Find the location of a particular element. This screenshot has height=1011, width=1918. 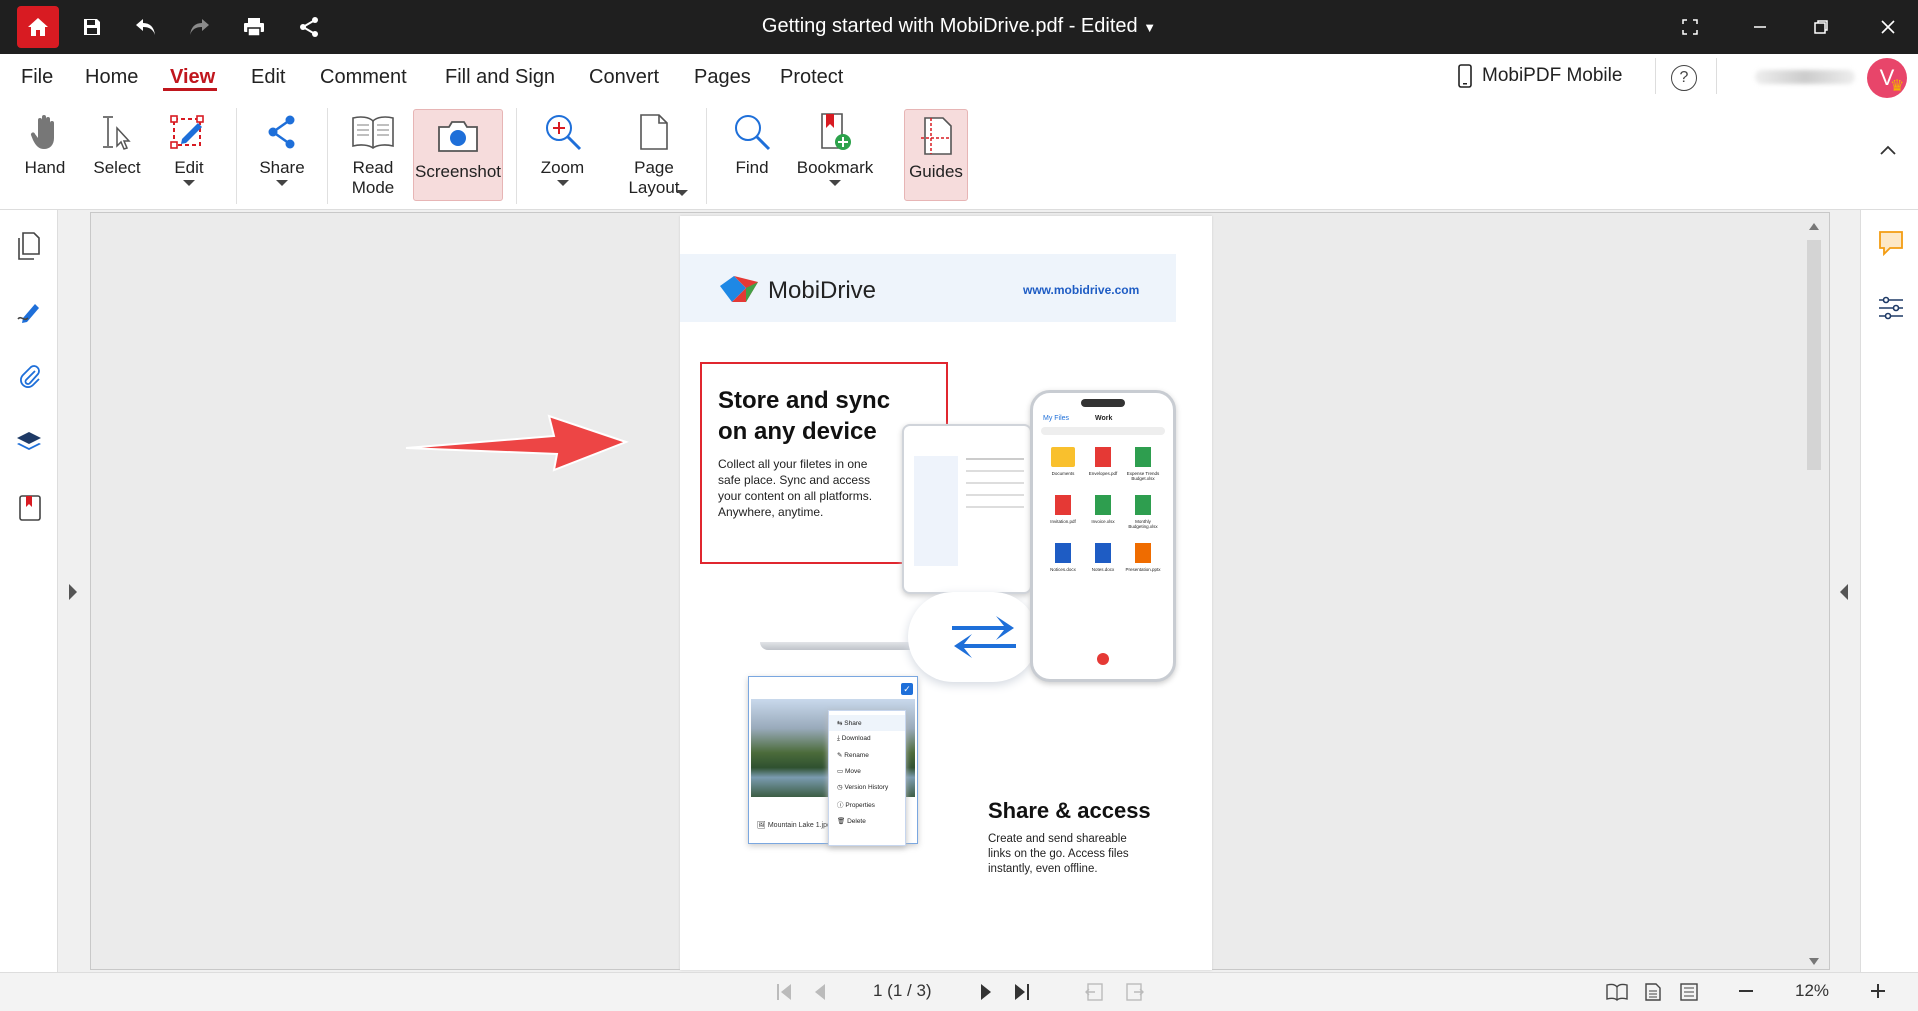

context-menu-item: ⤓ Download is located at coordinates (867, 739).